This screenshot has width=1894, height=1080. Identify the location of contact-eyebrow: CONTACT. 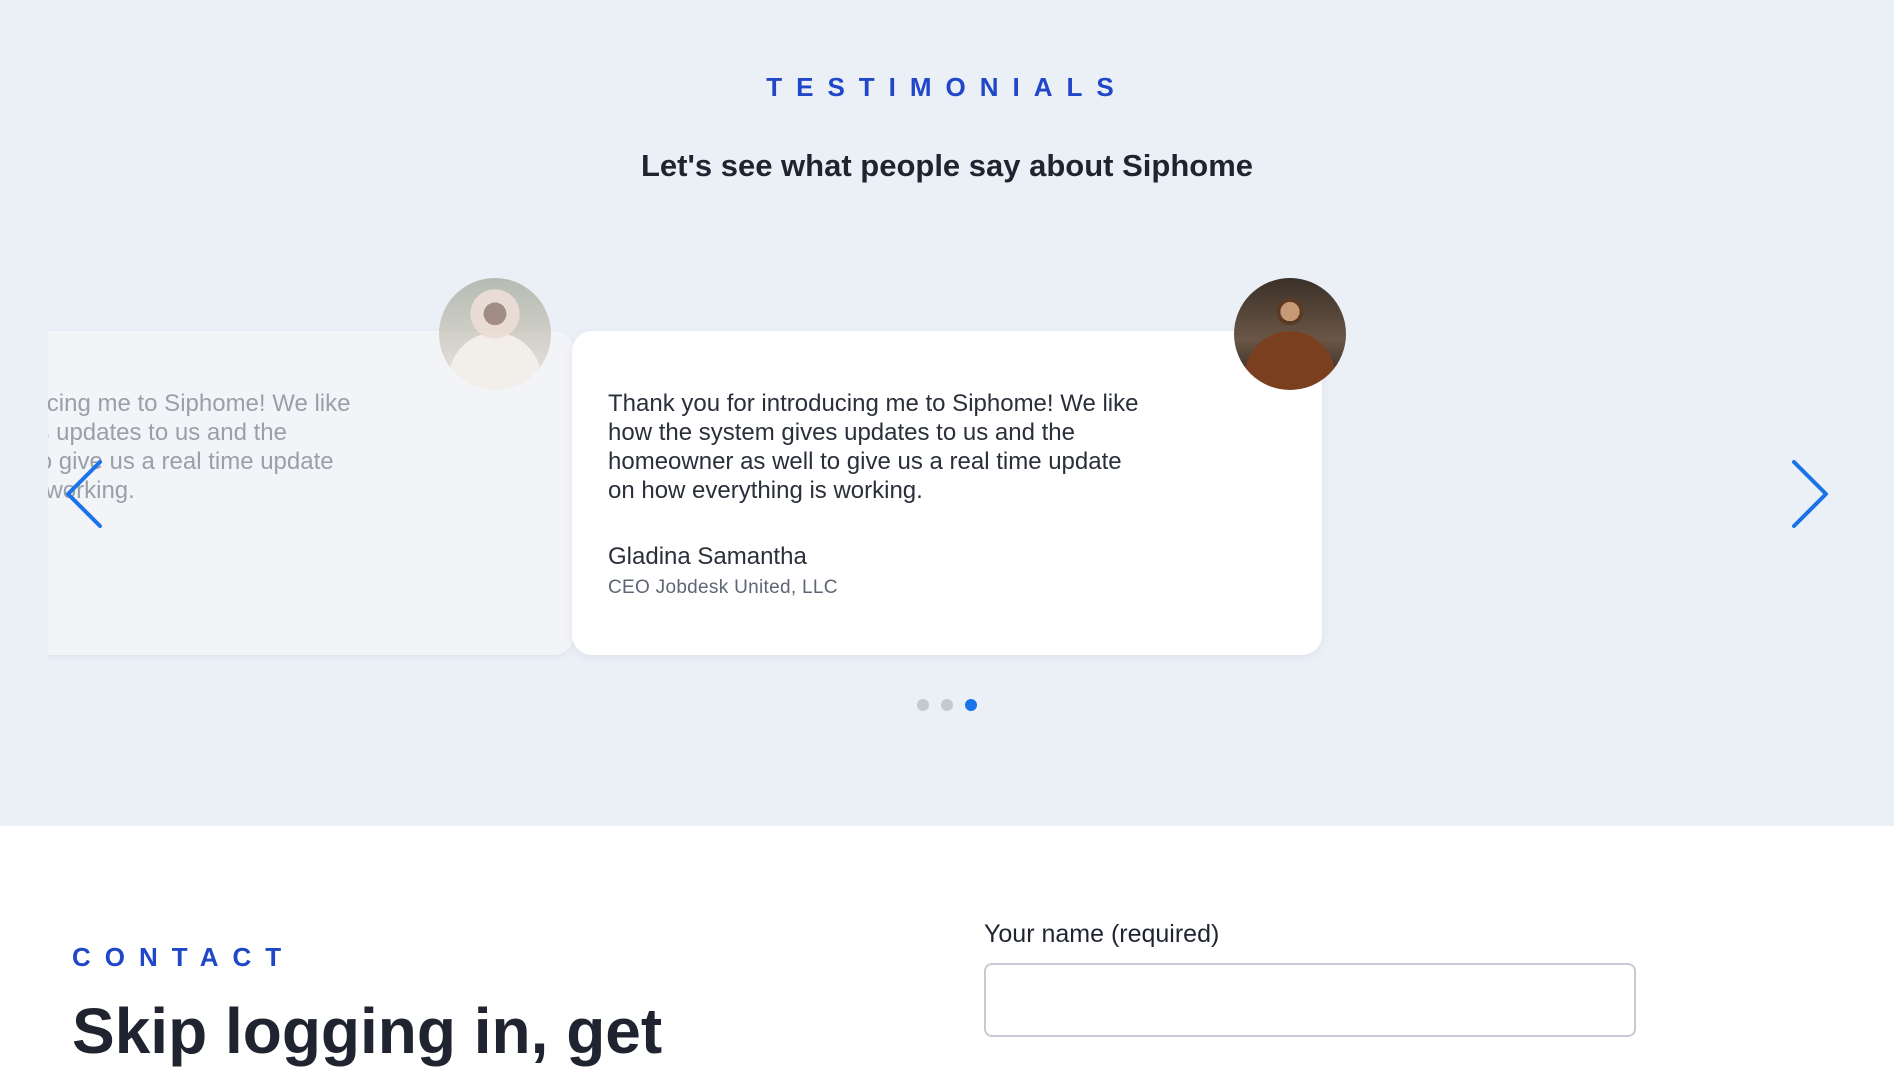
(184, 957).